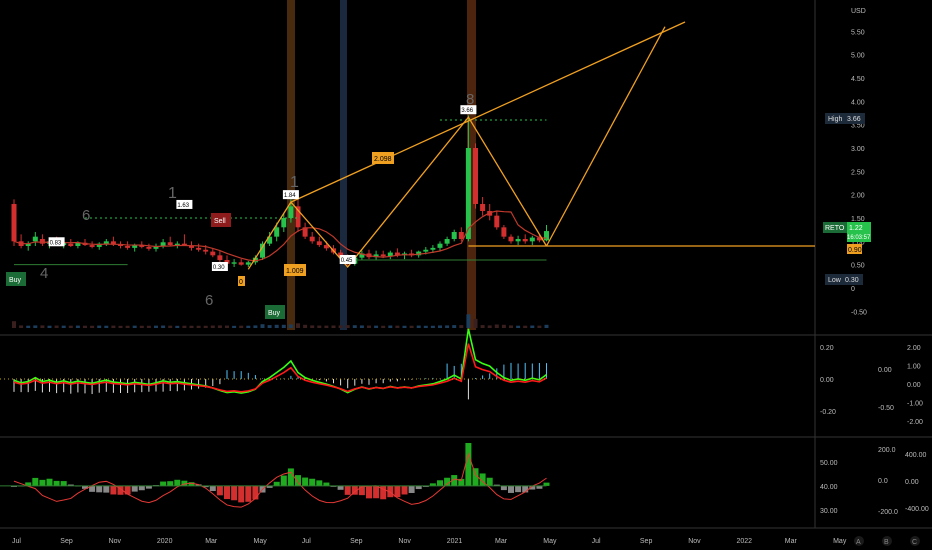 This screenshot has width=932, height=550. Describe the element at coordinates (829, 487) in the screenshot. I see `oscillator-tick-label: 40.00` at that location.